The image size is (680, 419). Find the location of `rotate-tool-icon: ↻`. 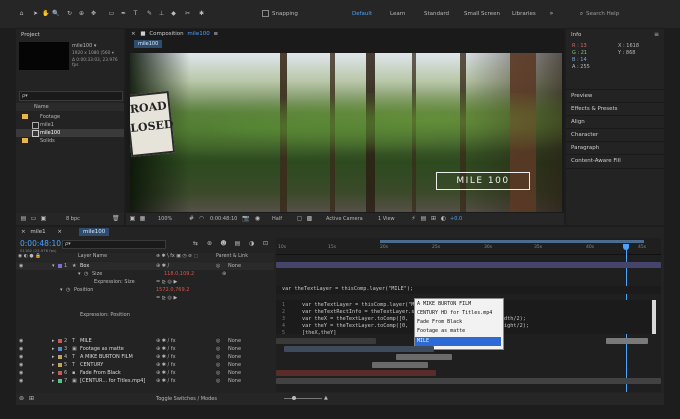

rotate-tool-icon: ↻ is located at coordinates (69, 13).